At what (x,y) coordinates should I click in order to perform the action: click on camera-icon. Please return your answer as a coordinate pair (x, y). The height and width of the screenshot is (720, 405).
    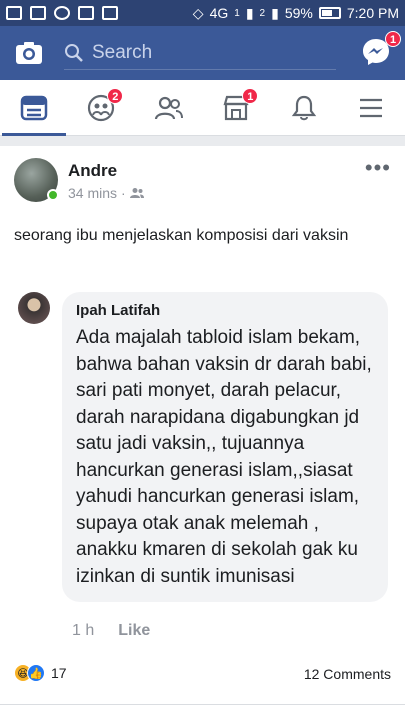
    Looking at the image, I should click on (29, 53).